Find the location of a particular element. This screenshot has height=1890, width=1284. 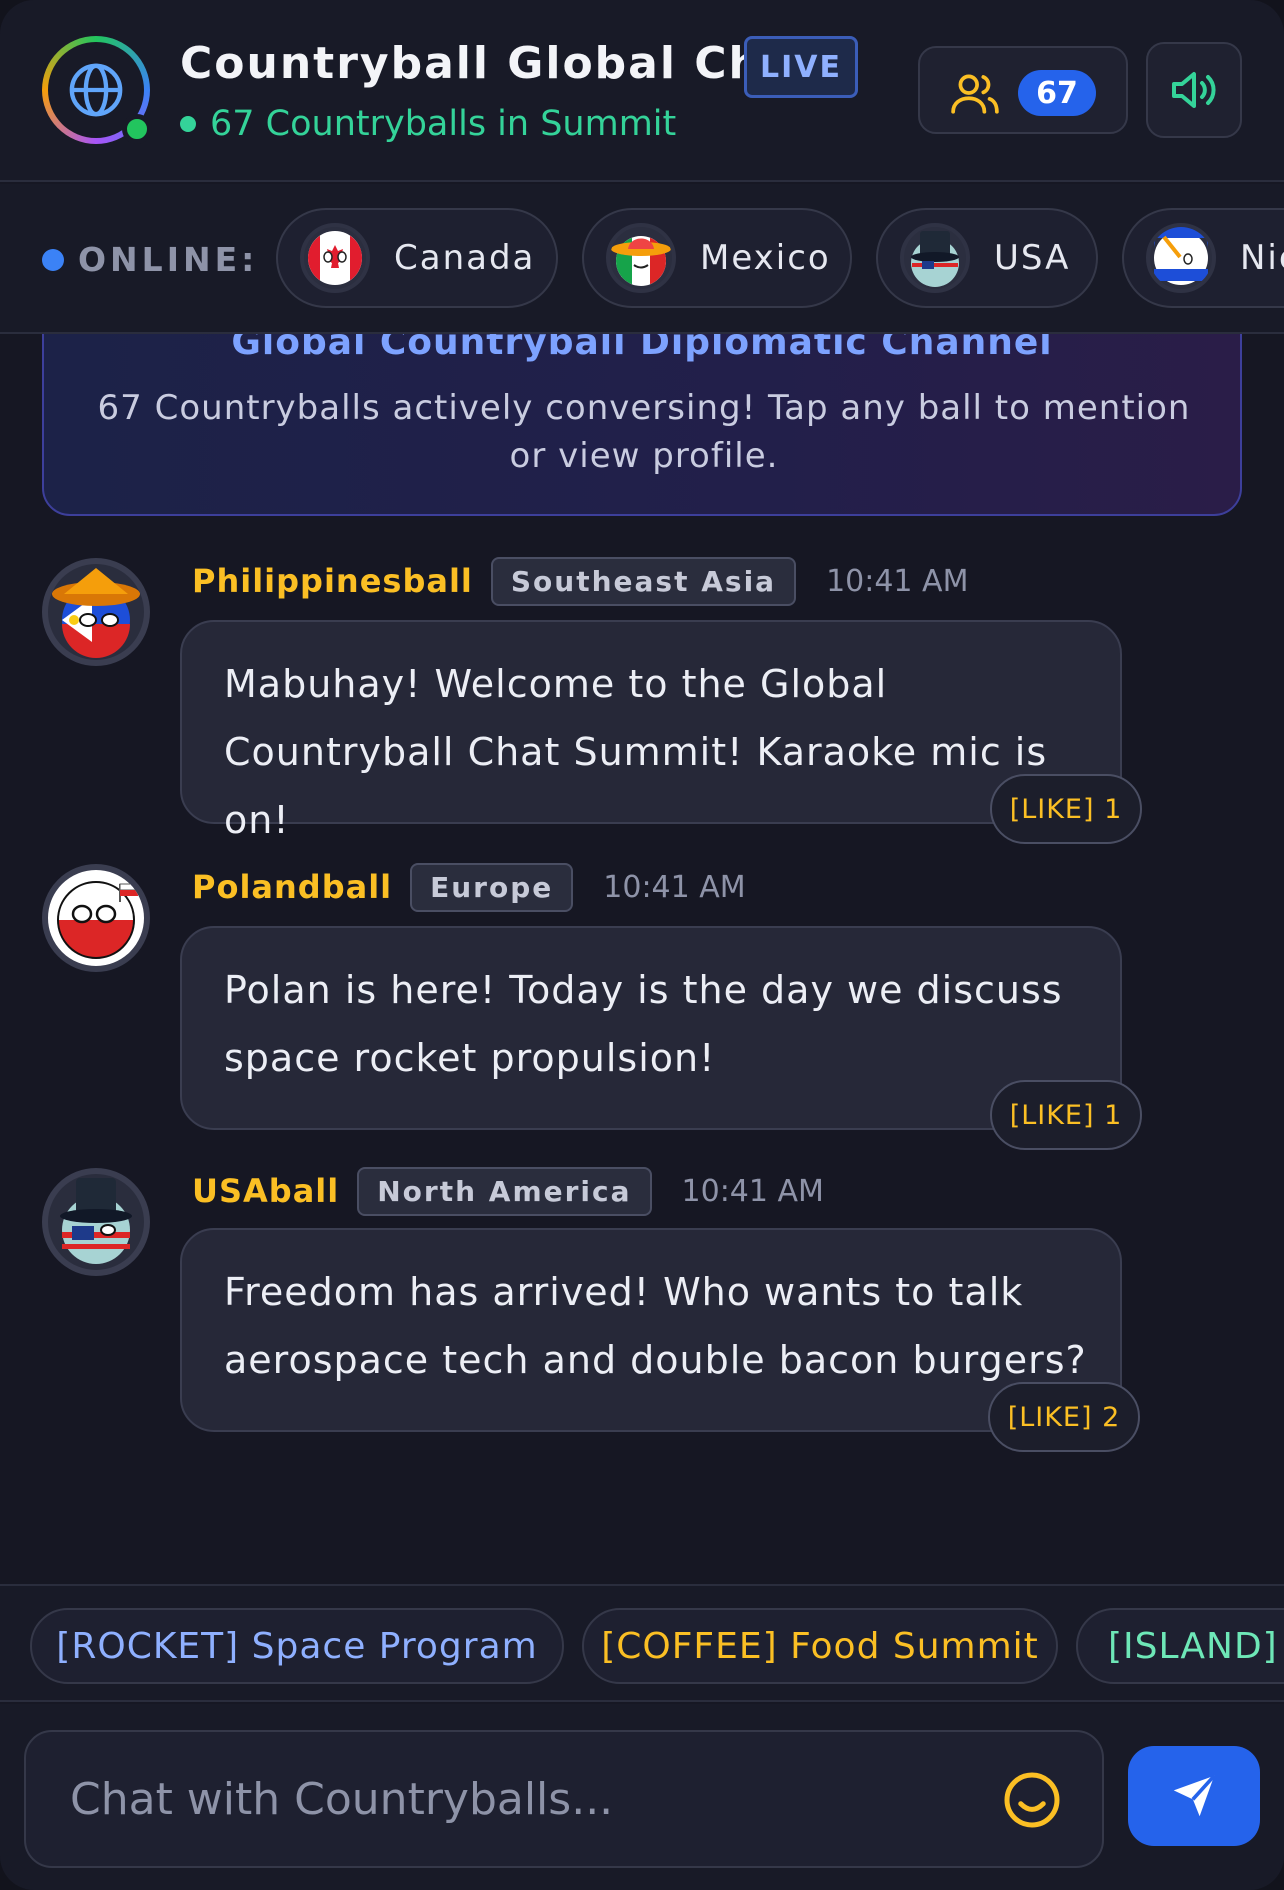

emoji-button is located at coordinates (1032, 1800).